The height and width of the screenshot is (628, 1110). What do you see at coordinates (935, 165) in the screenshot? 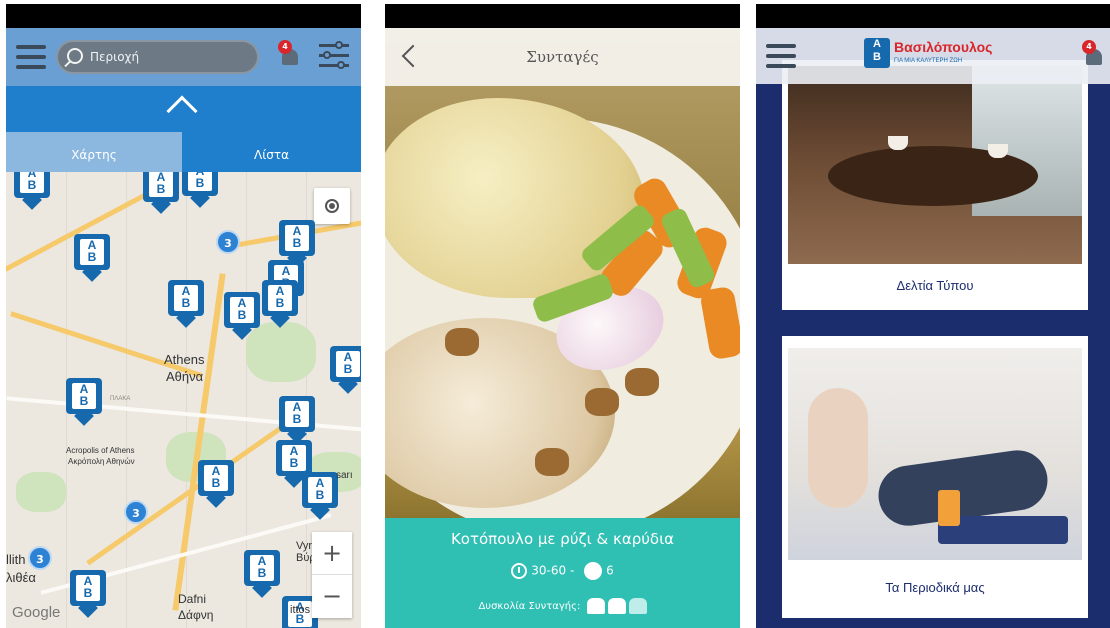
I see `cafe-image` at bounding box center [935, 165].